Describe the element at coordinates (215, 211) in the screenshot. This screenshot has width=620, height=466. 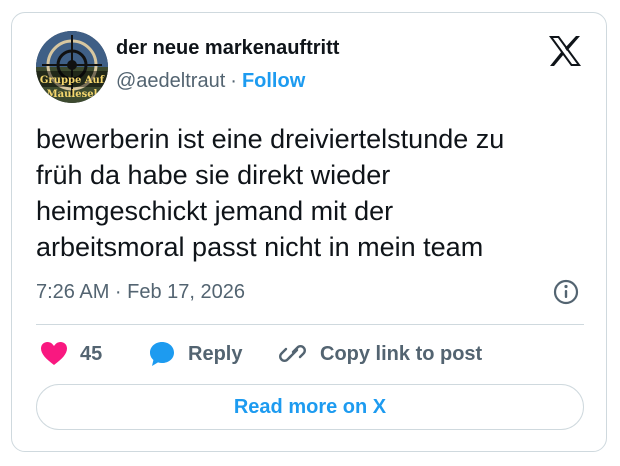
I see `tweet-line: heimgeschickt jemand mit der` at that location.